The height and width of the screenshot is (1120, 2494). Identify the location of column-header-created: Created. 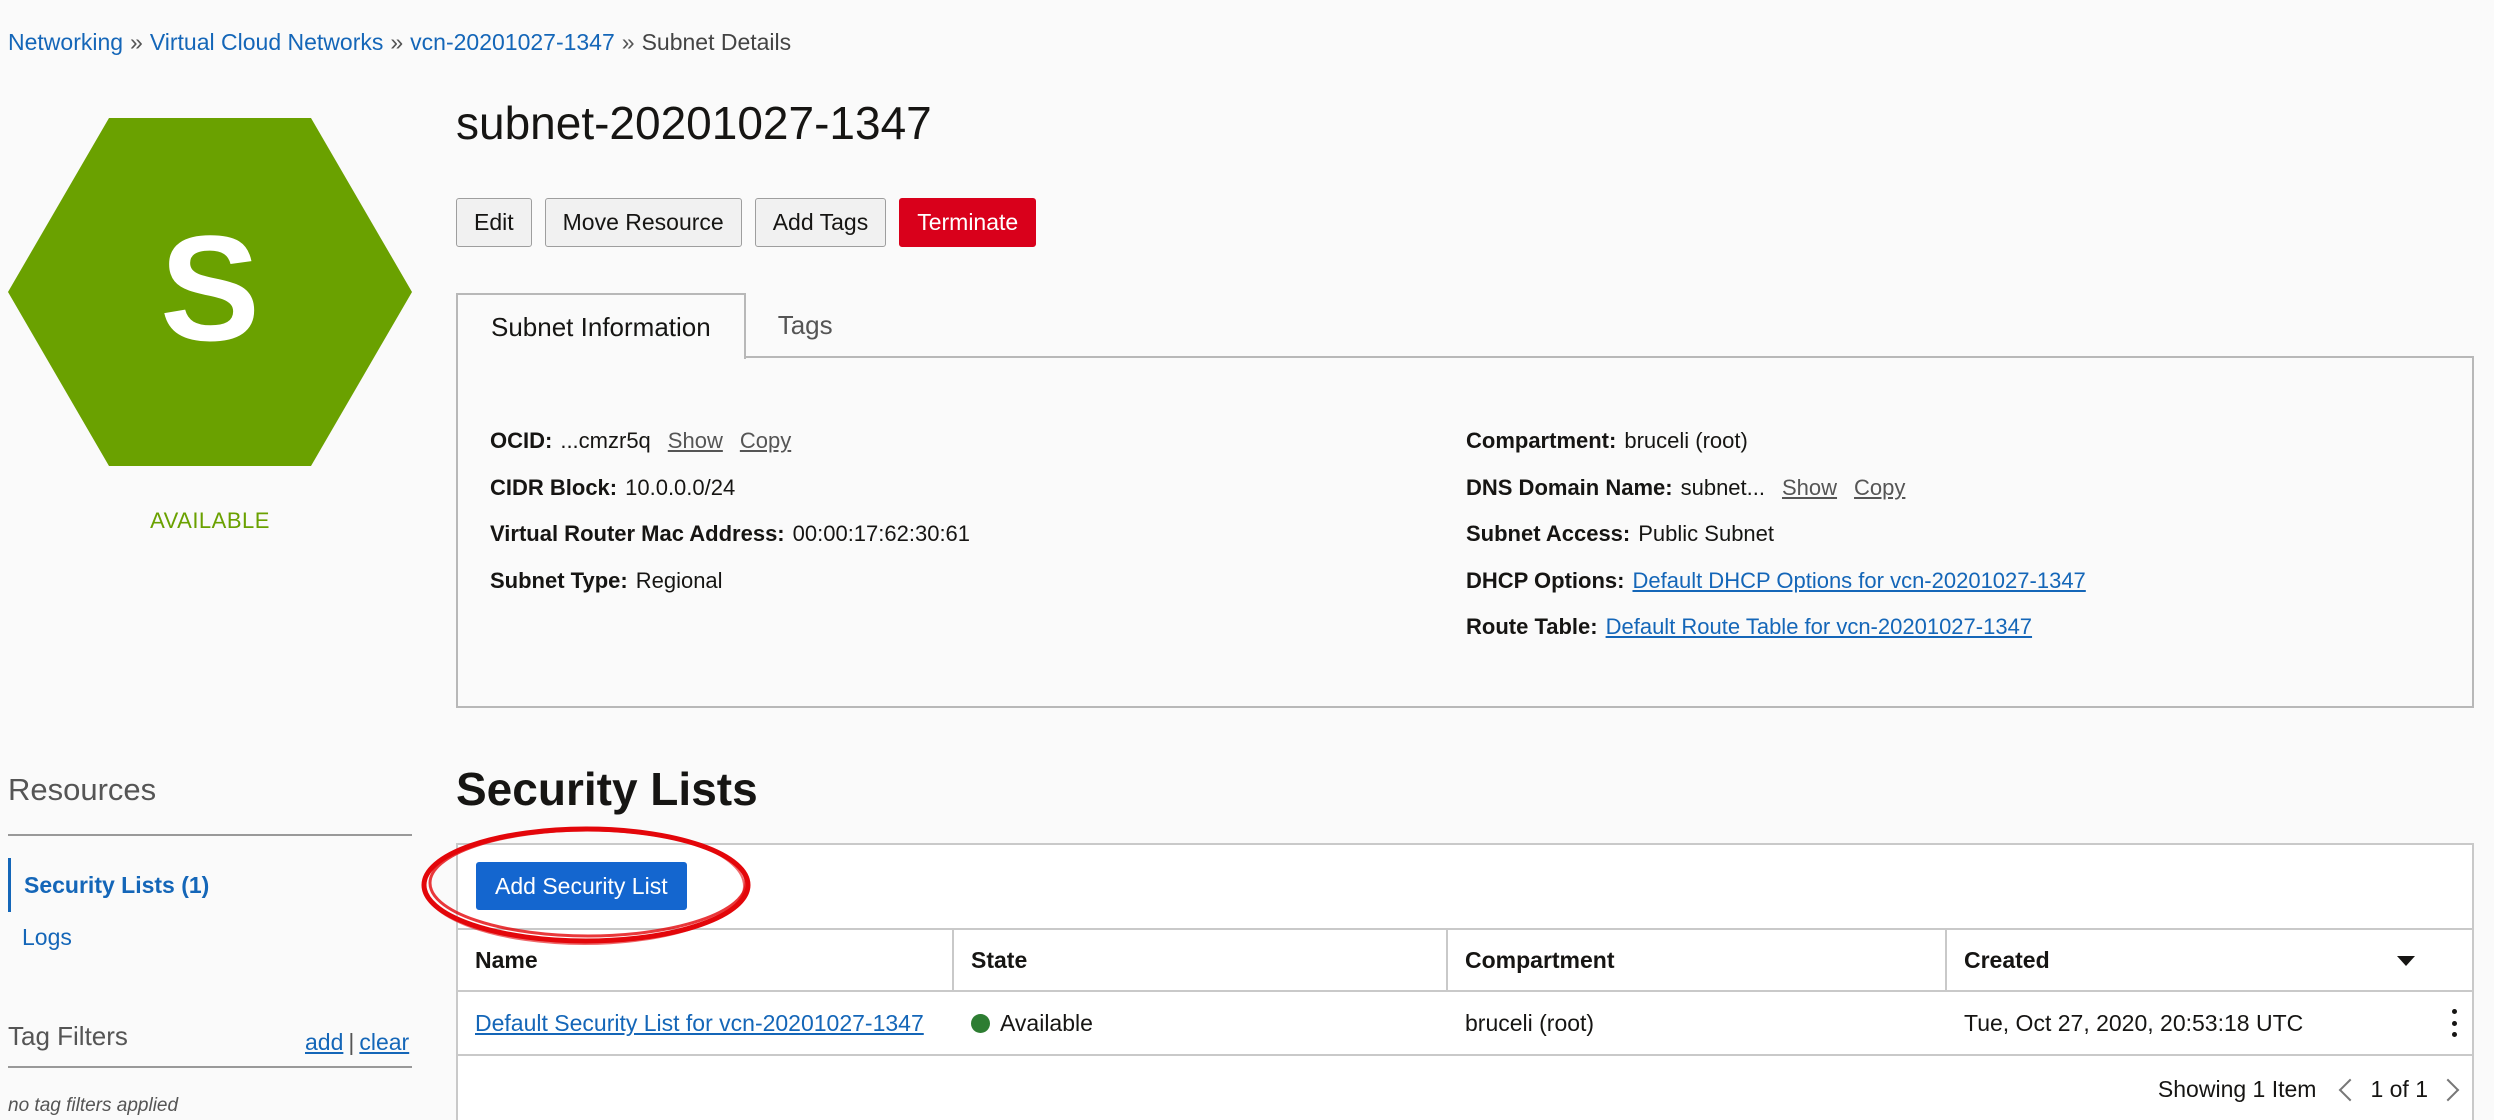
(2209, 960).